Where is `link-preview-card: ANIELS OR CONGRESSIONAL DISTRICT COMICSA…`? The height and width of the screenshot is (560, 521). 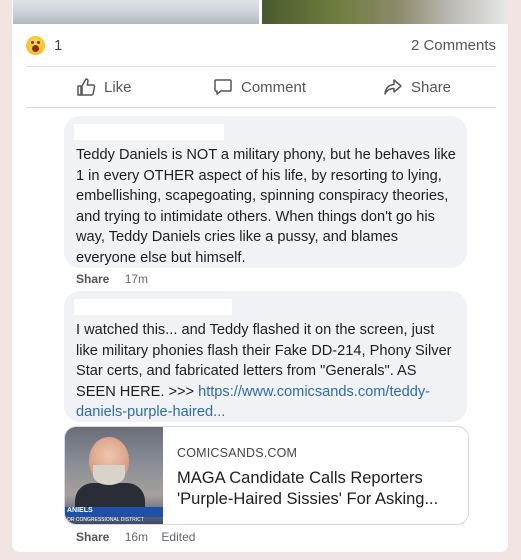 link-preview-card: ANIELS OR CONGRESSIONAL DISTRICT COMICSA… is located at coordinates (266, 475).